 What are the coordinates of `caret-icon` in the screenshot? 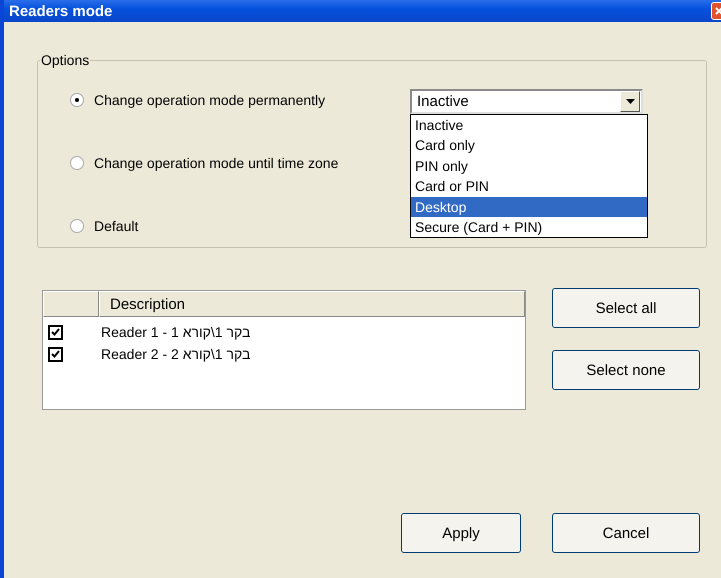 It's located at (630, 101).